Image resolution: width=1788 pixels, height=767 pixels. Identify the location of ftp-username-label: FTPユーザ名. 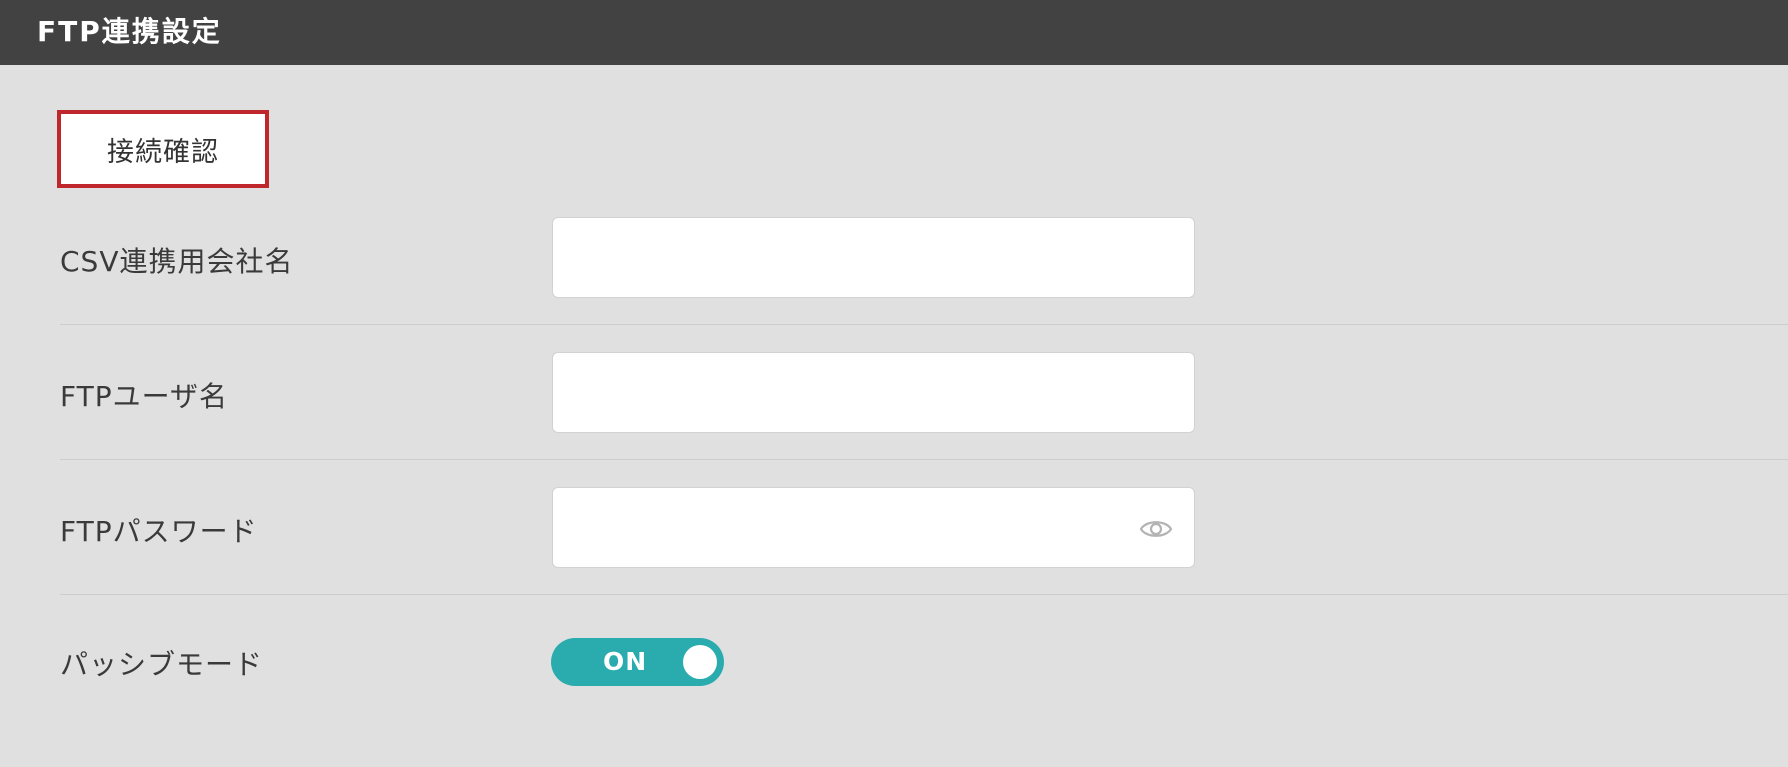
(144, 396).